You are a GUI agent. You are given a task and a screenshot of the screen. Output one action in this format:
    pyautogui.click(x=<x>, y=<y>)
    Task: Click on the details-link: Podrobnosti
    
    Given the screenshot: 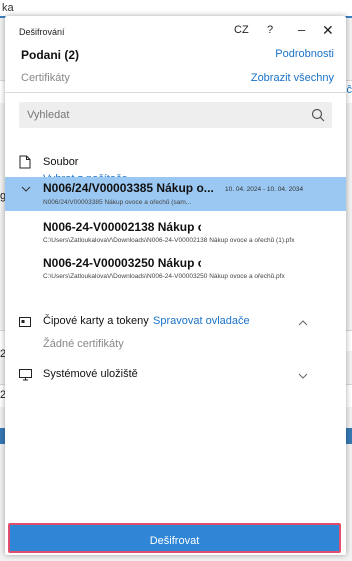 What is the action you would take?
    pyautogui.click(x=304, y=54)
    